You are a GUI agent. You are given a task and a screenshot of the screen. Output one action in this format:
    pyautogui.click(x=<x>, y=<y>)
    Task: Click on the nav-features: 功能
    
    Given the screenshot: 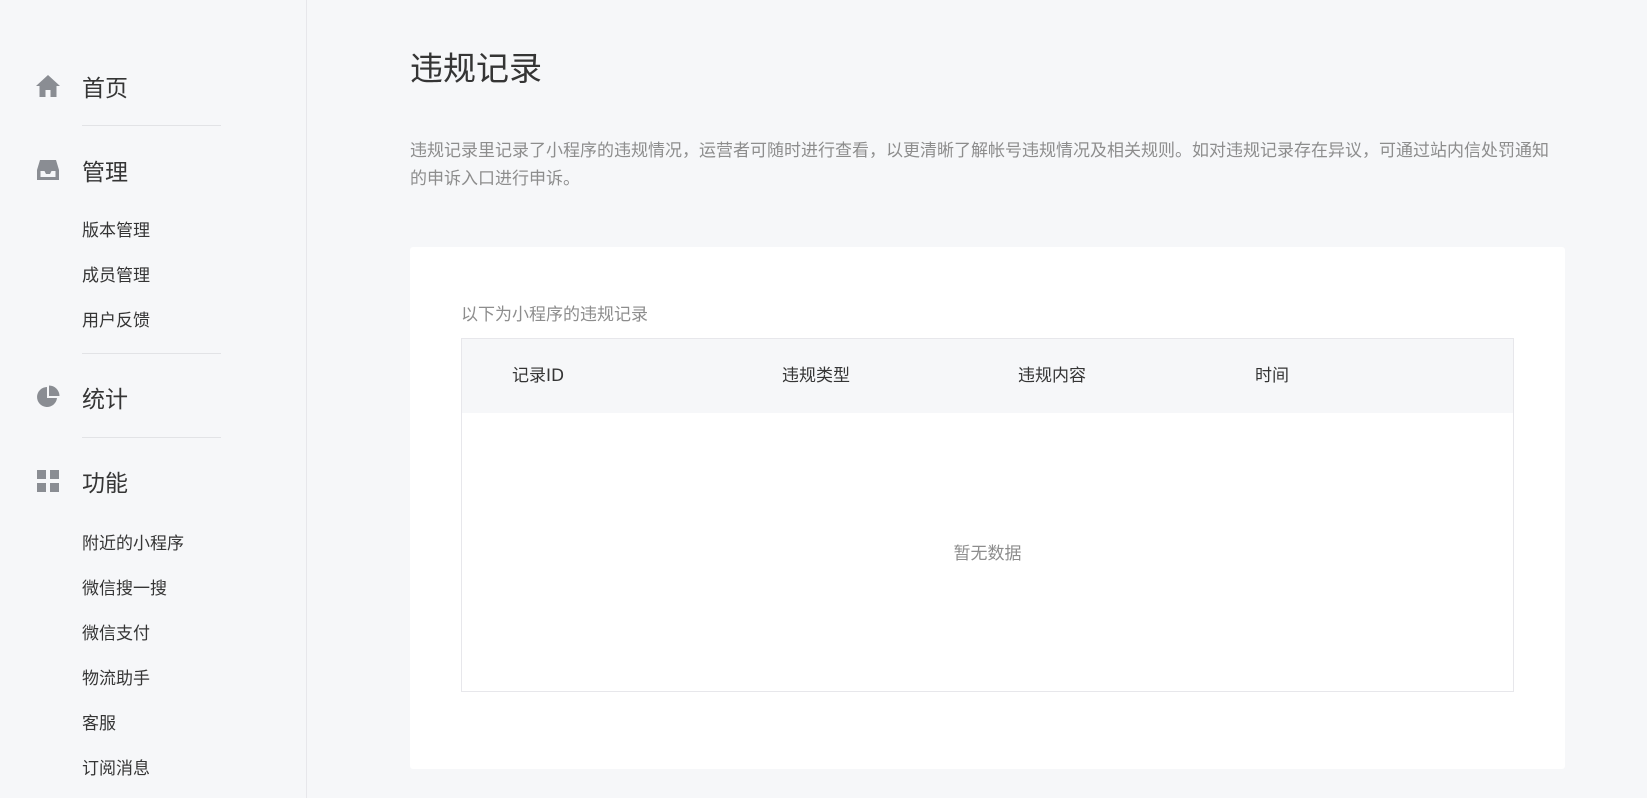 What is the action you would take?
    pyautogui.click(x=153, y=481)
    